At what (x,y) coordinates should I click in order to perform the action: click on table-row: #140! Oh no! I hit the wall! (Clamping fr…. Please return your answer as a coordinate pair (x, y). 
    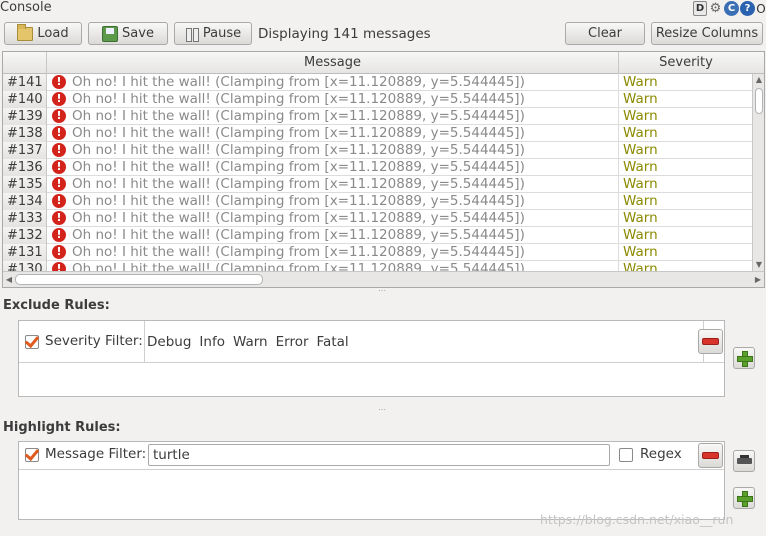
    Looking at the image, I should click on (377, 99).